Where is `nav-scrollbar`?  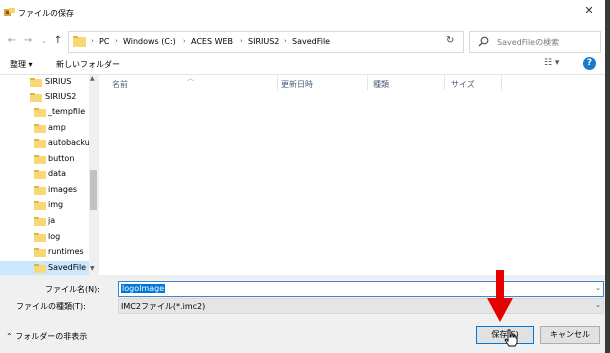 nav-scrollbar is located at coordinates (93, 175).